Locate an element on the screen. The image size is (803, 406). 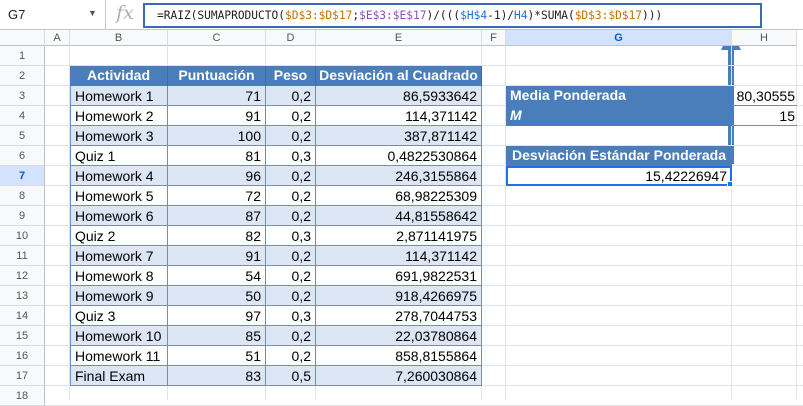
row-header-12: 12 is located at coordinates (22, 276).